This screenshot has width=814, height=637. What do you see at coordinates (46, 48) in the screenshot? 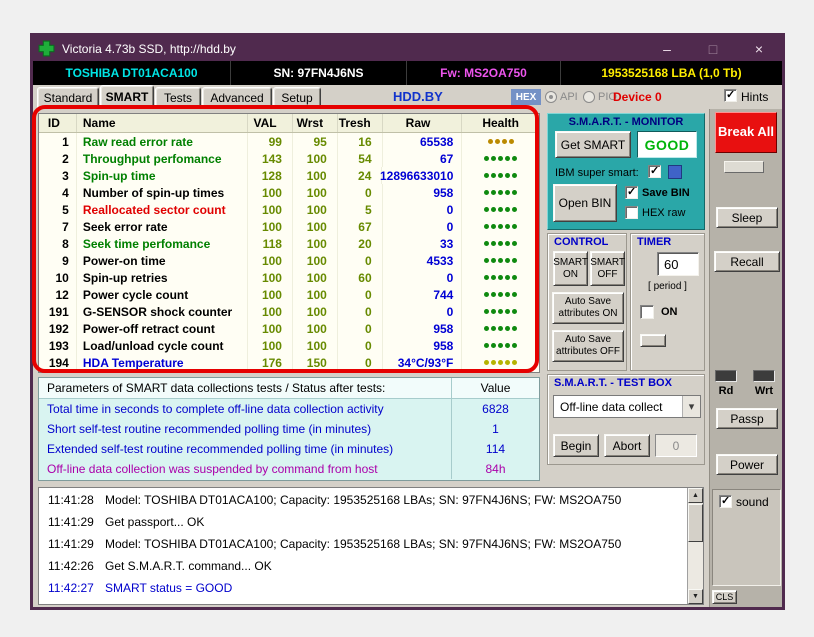
I see `app-icon` at bounding box center [46, 48].